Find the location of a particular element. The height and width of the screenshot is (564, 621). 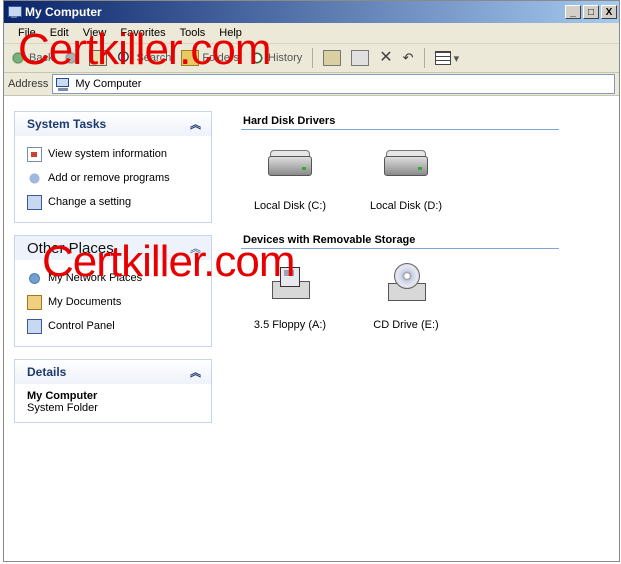

dropdown-arrow-icon: ▾ is located at coordinates (456, 58).